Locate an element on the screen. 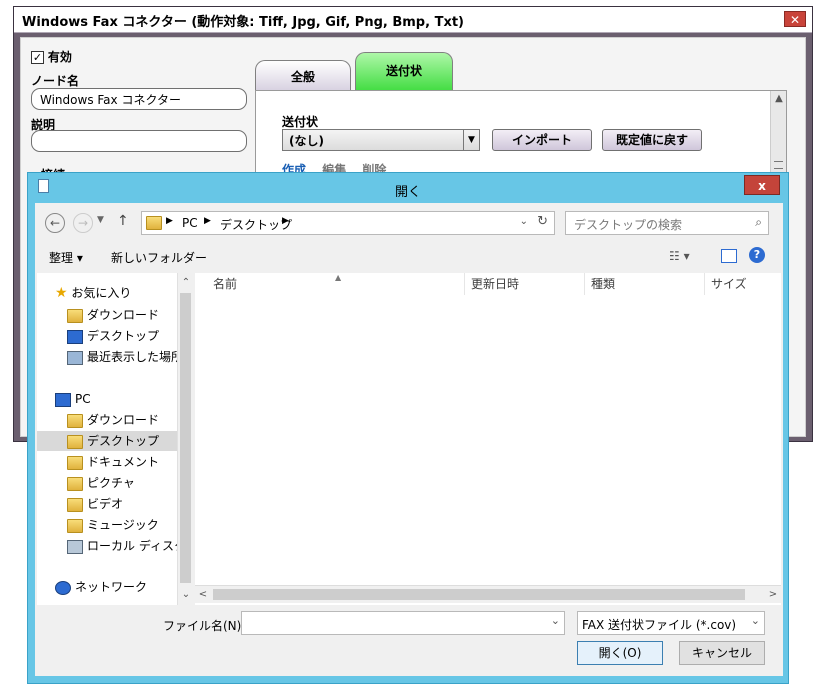  search-icon: ⌕ is located at coordinates (758, 222).